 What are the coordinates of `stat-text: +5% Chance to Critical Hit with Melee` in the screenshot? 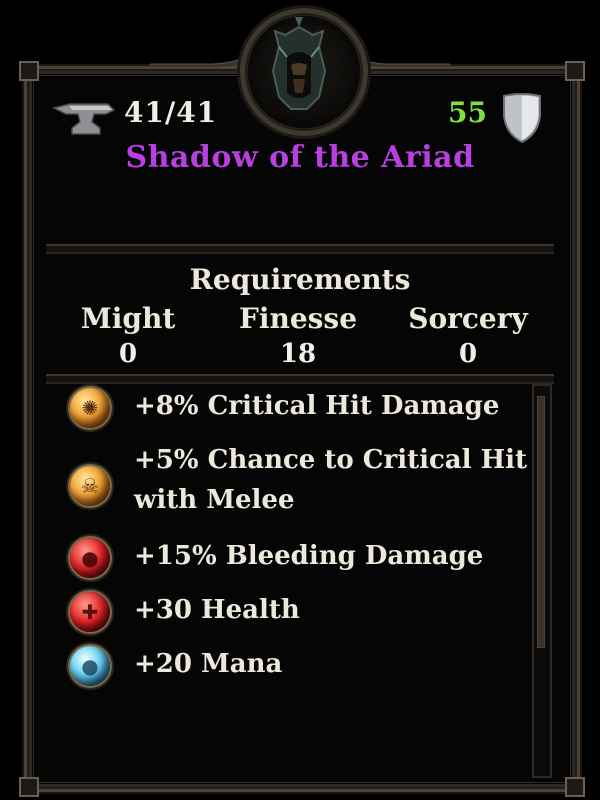 It's located at (331, 480).